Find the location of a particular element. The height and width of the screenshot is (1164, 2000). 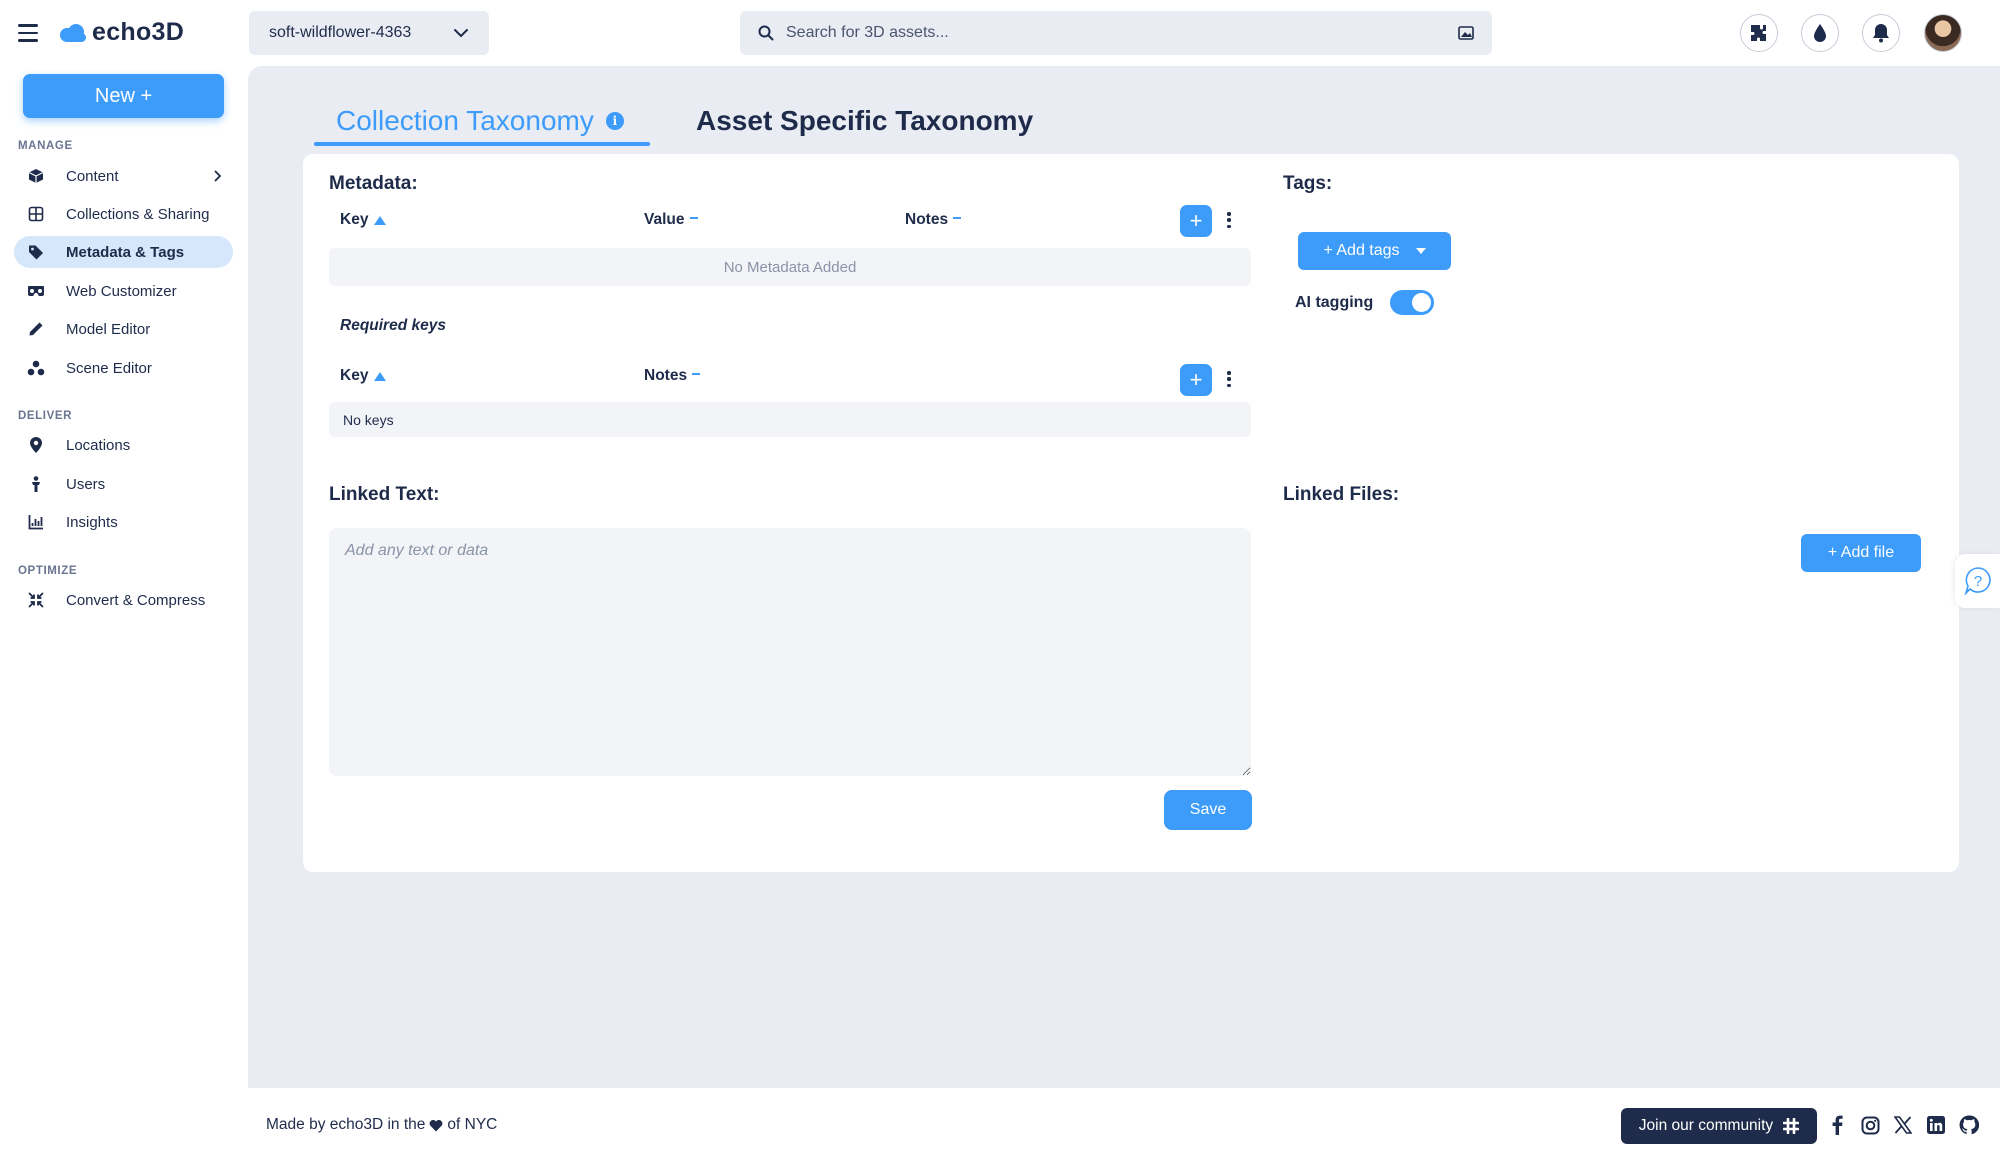

sidebar-item-label: Metadata & Tags is located at coordinates (125, 252).